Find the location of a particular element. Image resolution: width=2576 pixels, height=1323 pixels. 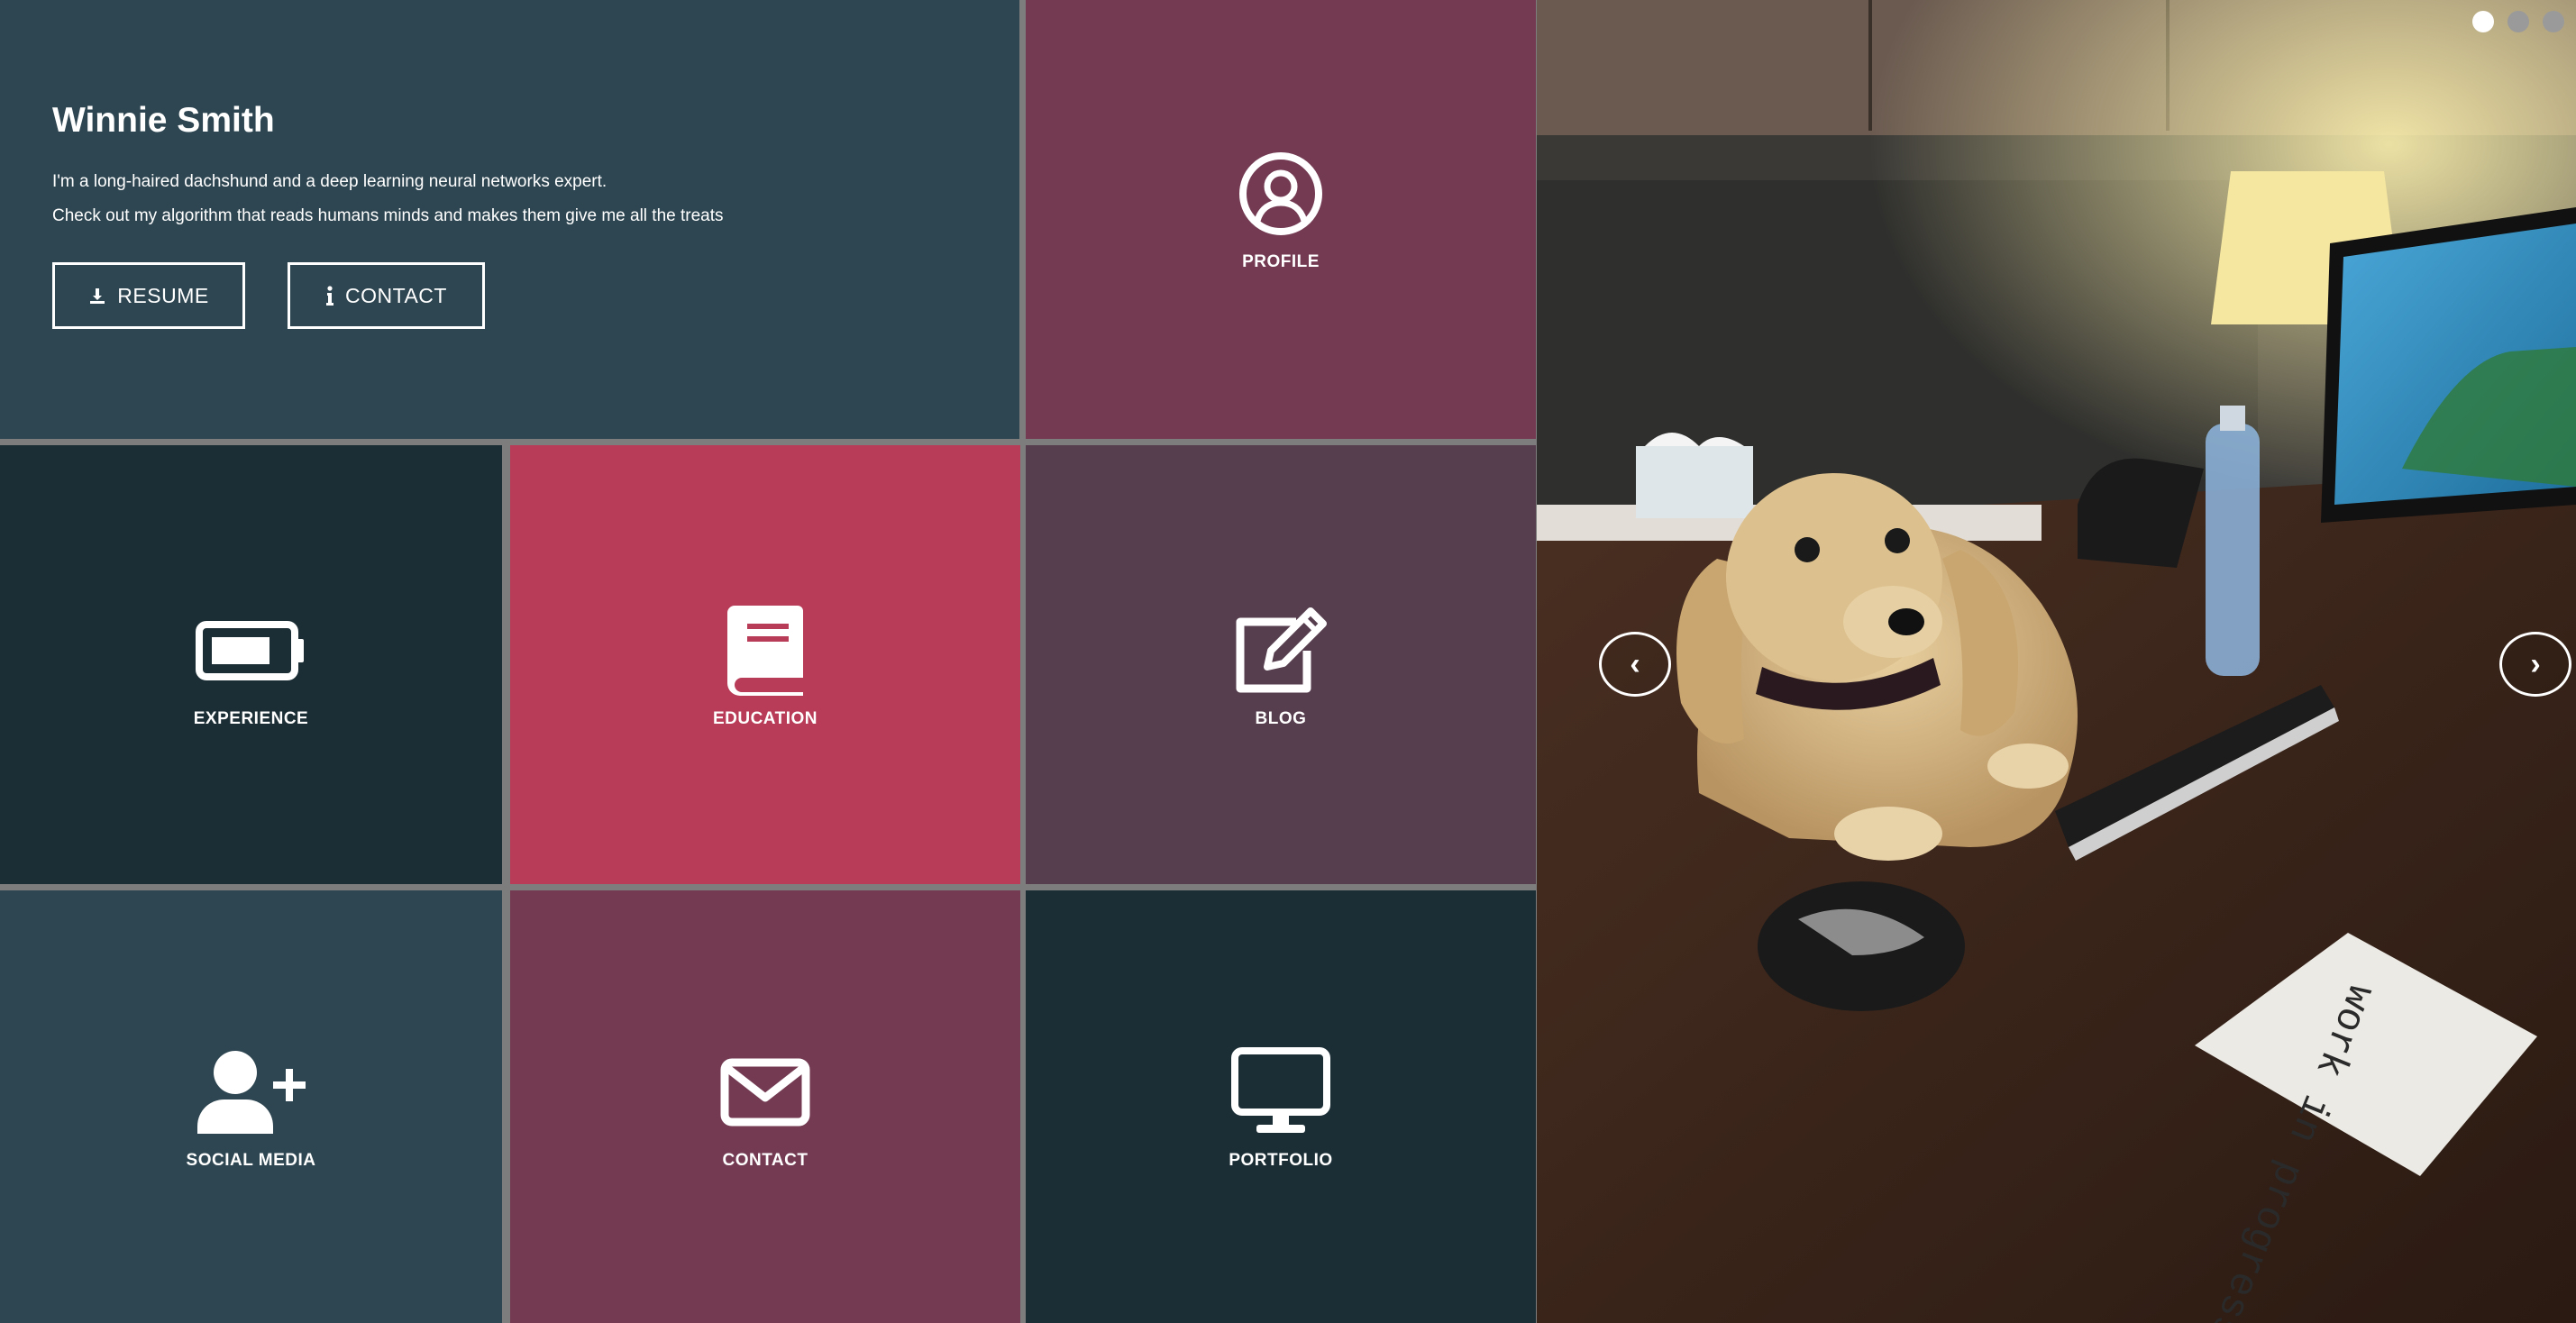

chevron-left-icon: ‹ is located at coordinates (1635, 663).